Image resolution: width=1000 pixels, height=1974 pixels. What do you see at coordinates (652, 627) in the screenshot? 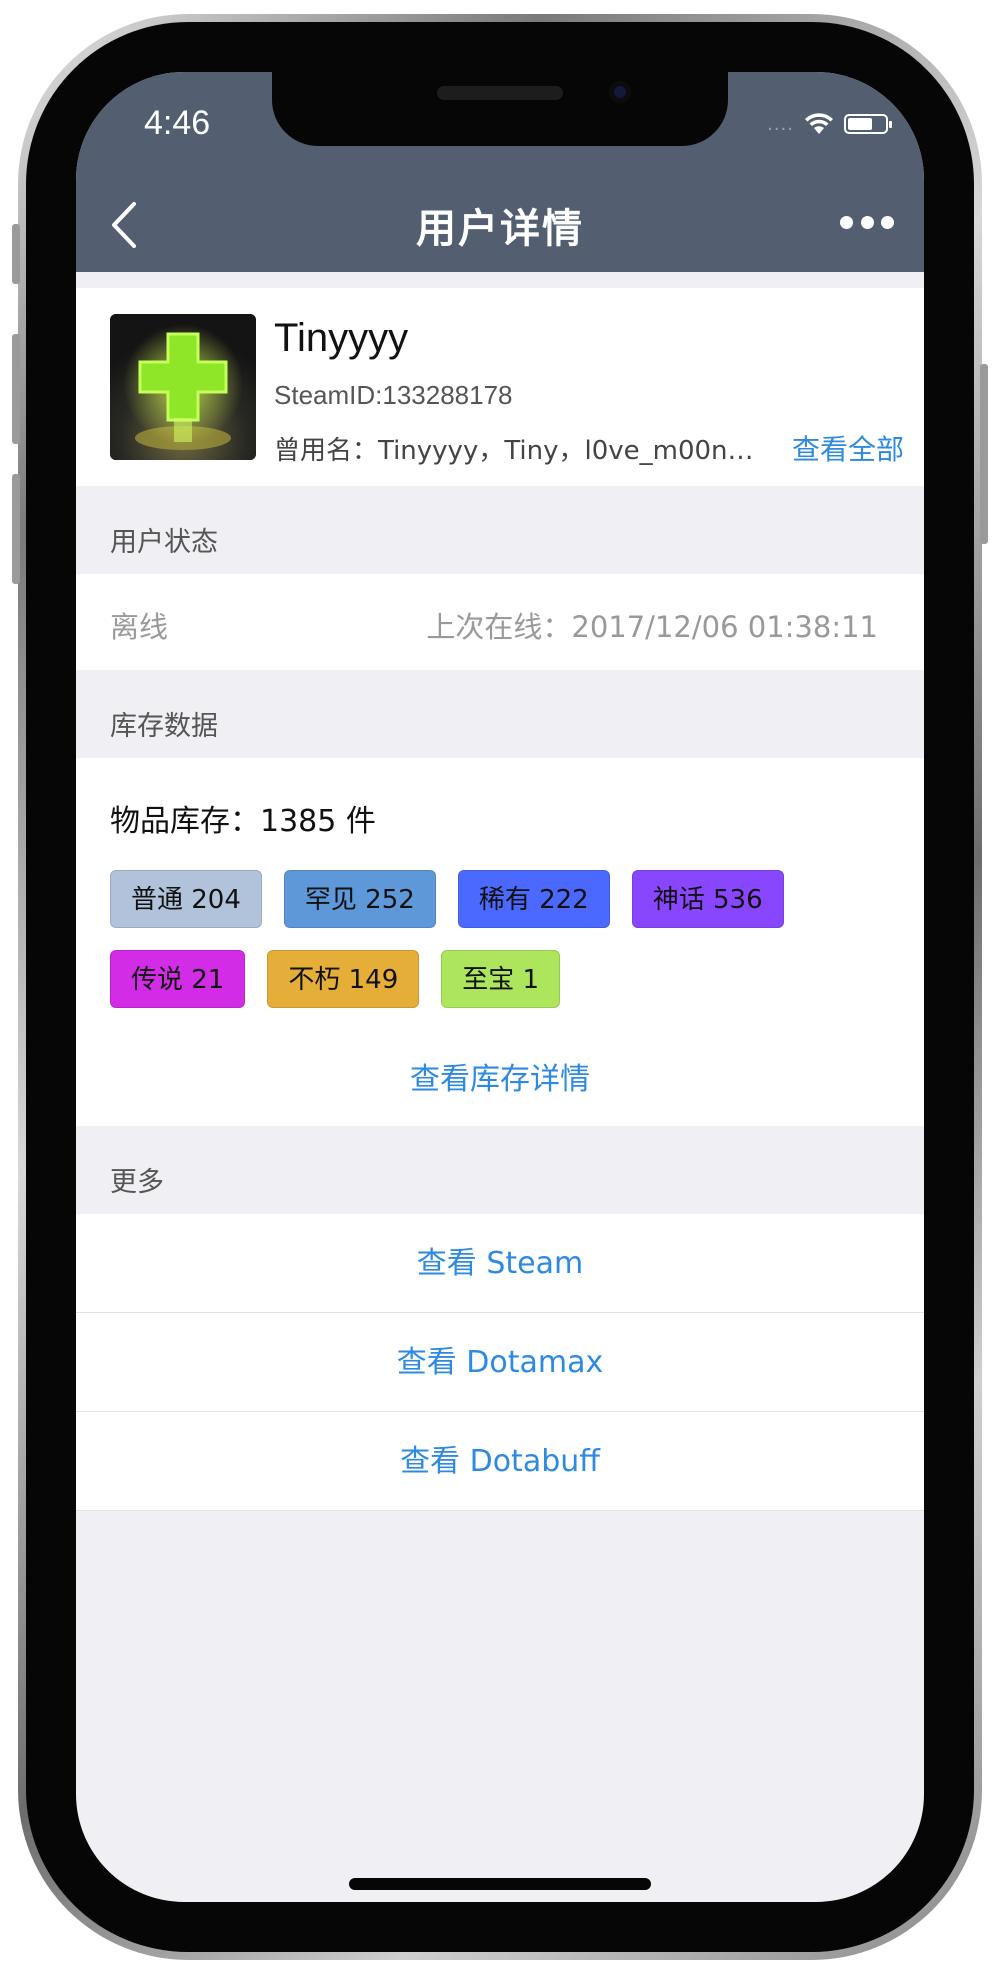
I see `last-online-time: 上次在线：2017/12/06 01:38:11` at bounding box center [652, 627].